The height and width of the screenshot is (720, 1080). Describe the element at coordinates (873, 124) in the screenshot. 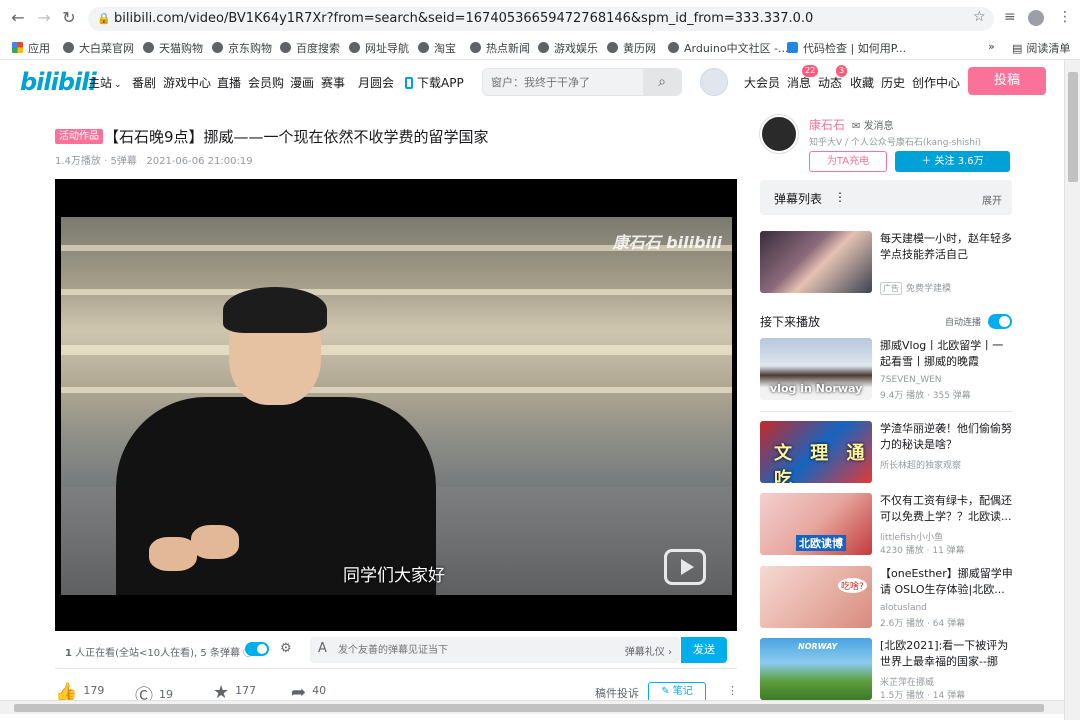

I see `message-link: ✉ 发消息` at that location.